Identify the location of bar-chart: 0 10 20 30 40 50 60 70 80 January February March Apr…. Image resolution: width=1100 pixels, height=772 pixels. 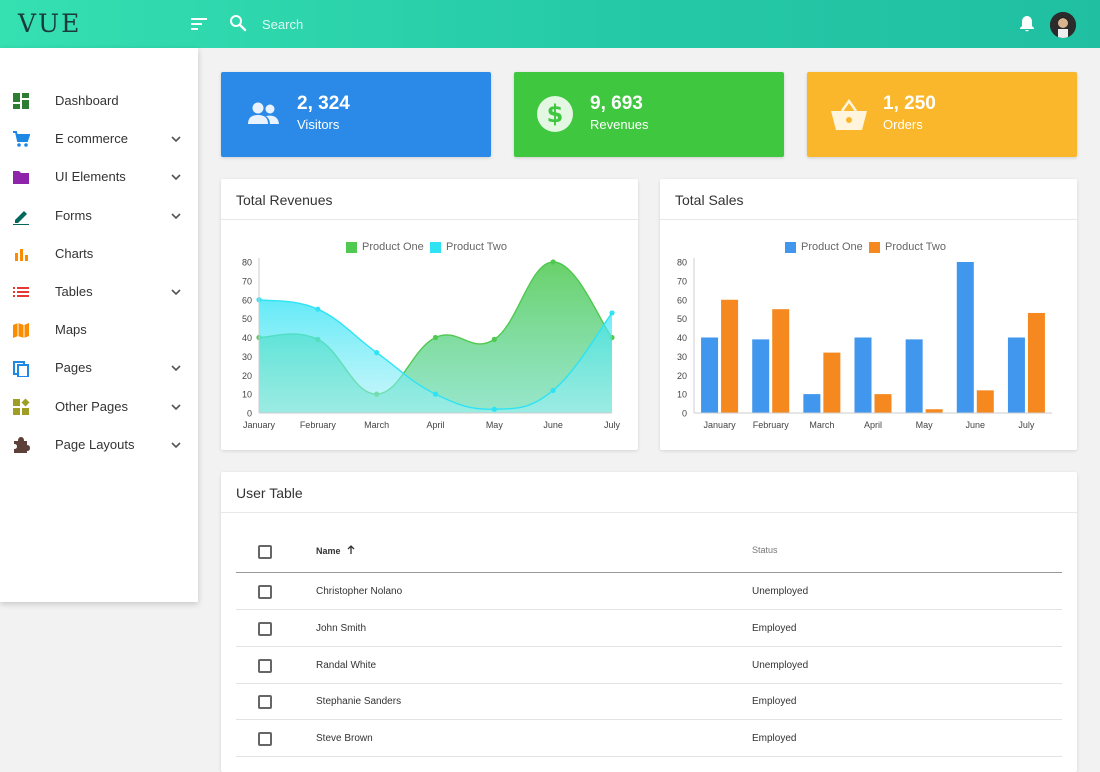
(864, 344).